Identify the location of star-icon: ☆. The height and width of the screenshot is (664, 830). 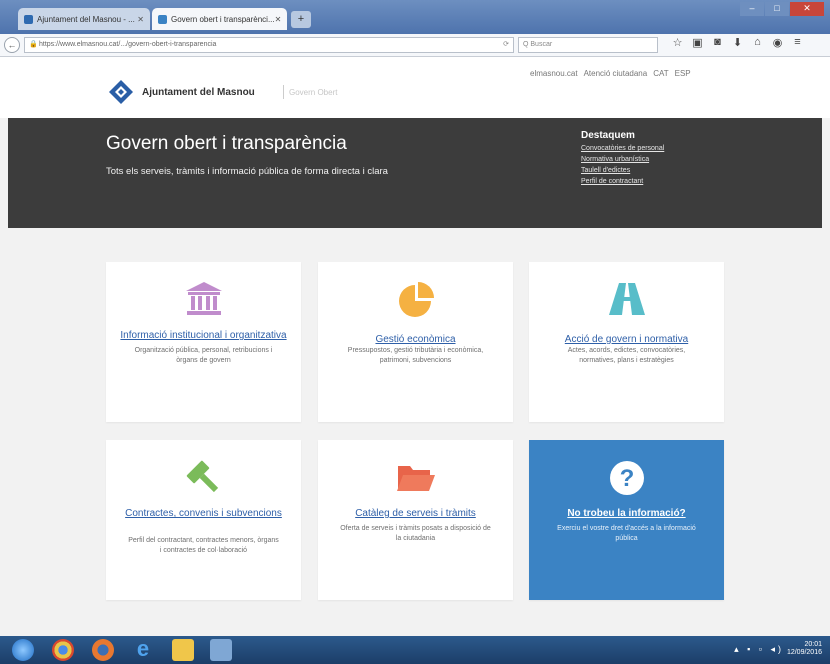
(677, 42).